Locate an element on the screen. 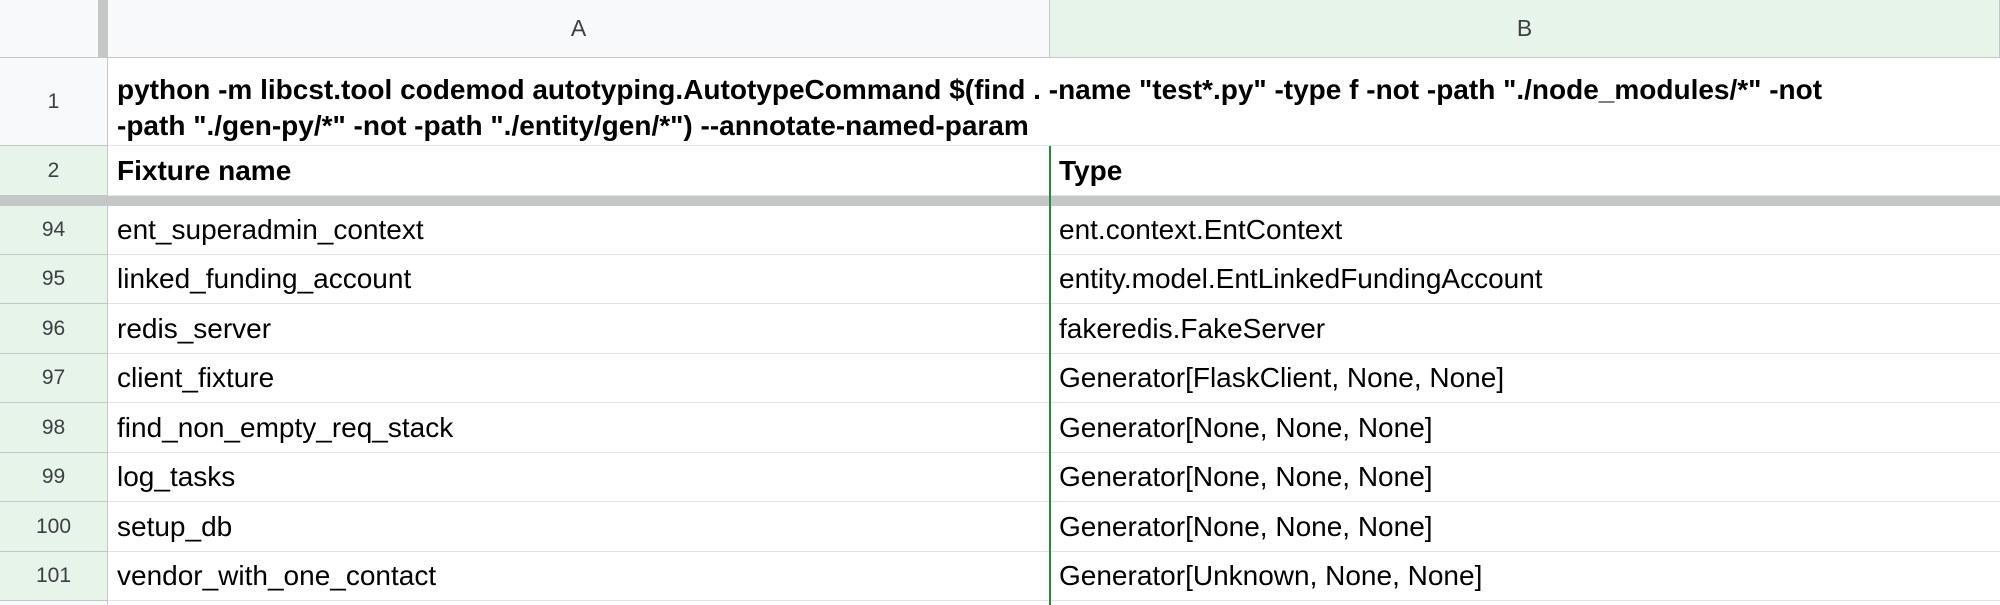  row-header-99: 99 is located at coordinates (54, 477).